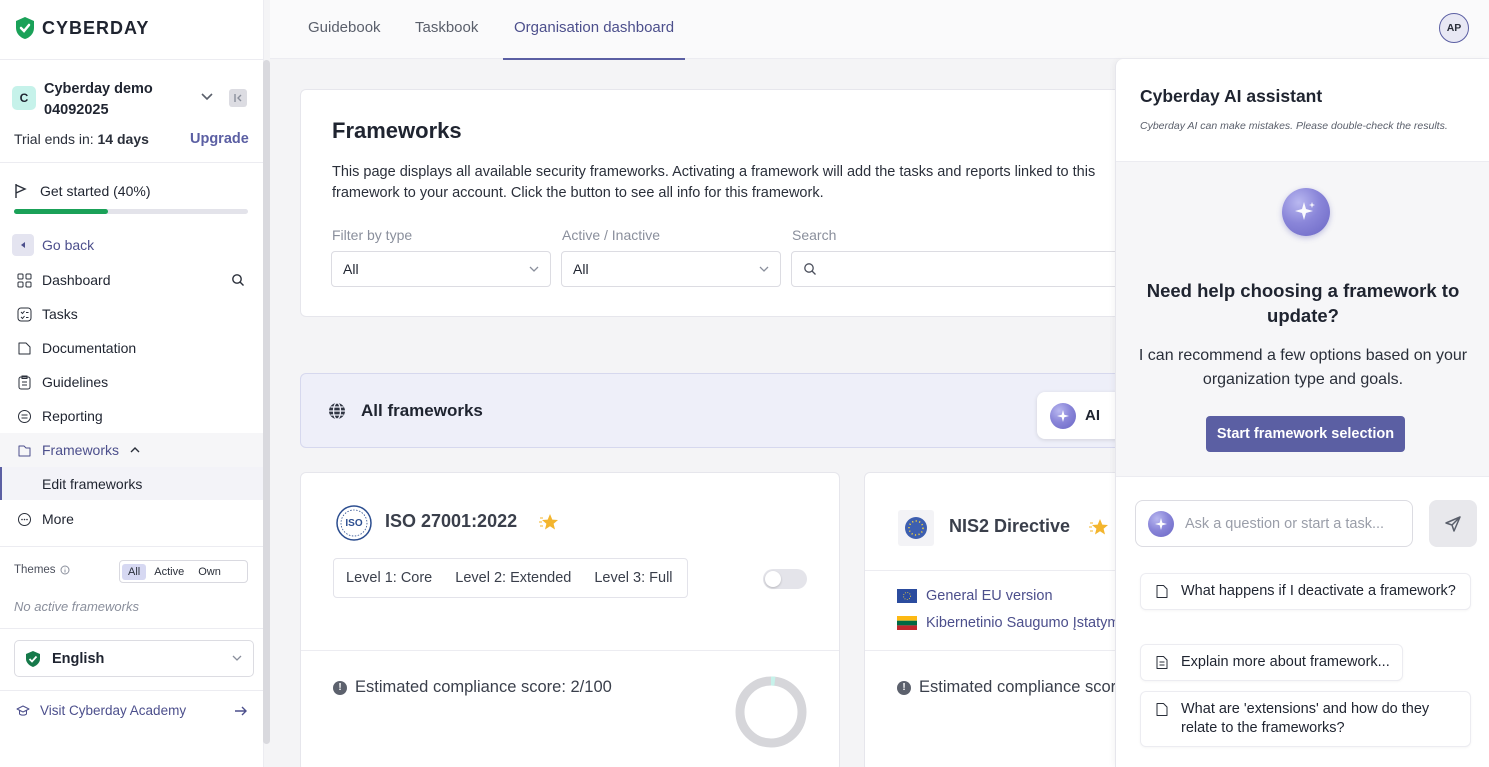 This screenshot has width=1489, height=767. What do you see at coordinates (134, 571) in the screenshot?
I see `themes-filter-all: All` at bounding box center [134, 571].